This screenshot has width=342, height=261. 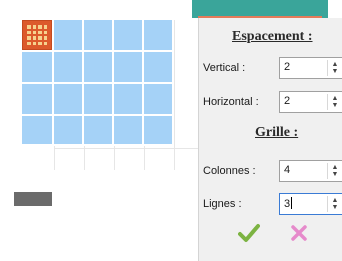 What do you see at coordinates (260, 9) in the screenshot?
I see `accent-bar` at bounding box center [260, 9].